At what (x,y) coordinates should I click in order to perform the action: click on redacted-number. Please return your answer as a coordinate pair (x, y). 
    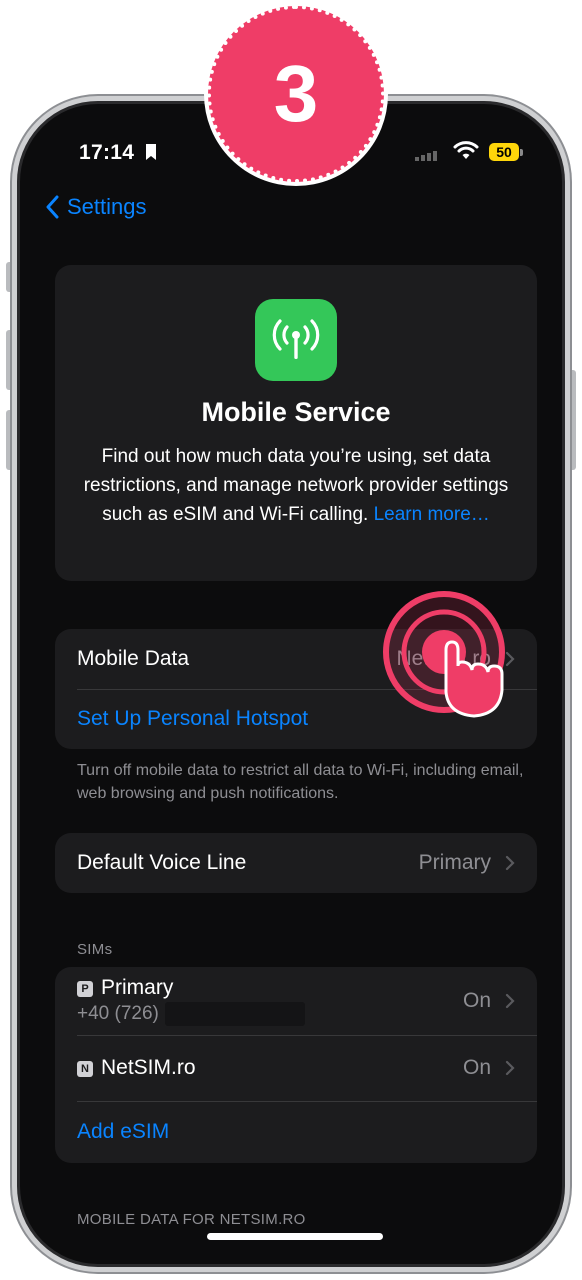
    Looking at the image, I should click on (234, 1014).